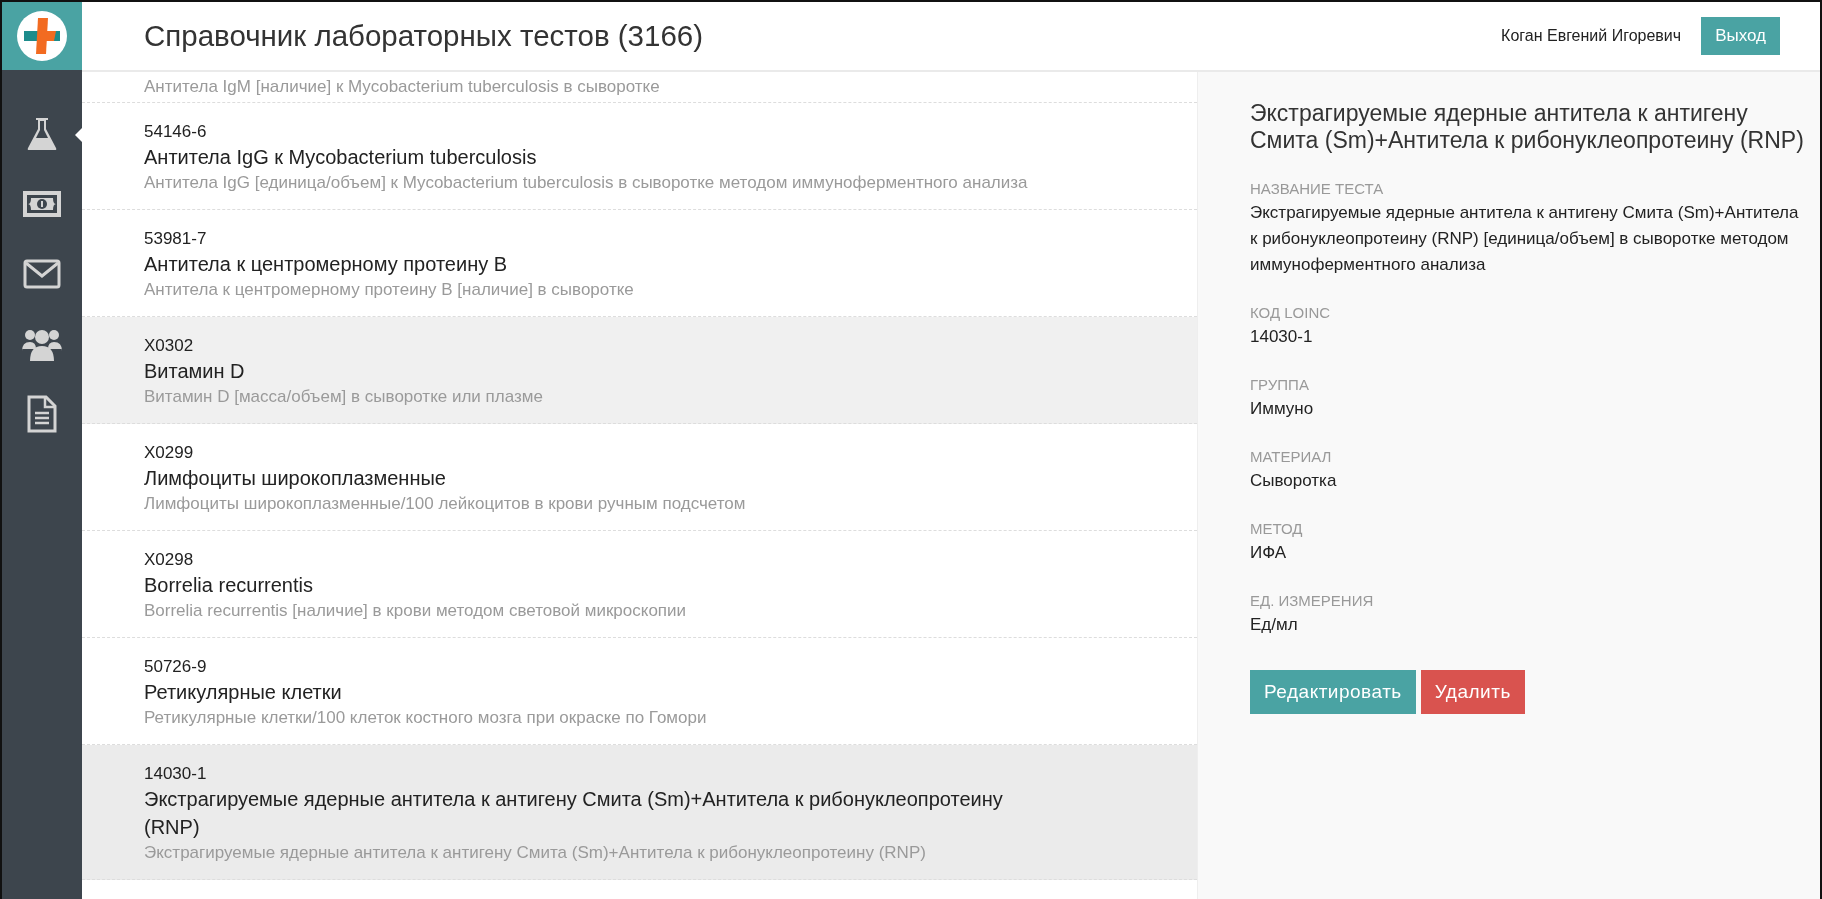 The image size is (1822, 899). Describe the element at coordinates (639, 156) in the screenshot. I see `test-list-item: 54146-6 Антитела IgG к Mycobacterium tuberculosis Антитела IgG [единица/объем] к Mycobacterium tuberculosis в сыворотке методом иммуноферментного анализа` at that location.